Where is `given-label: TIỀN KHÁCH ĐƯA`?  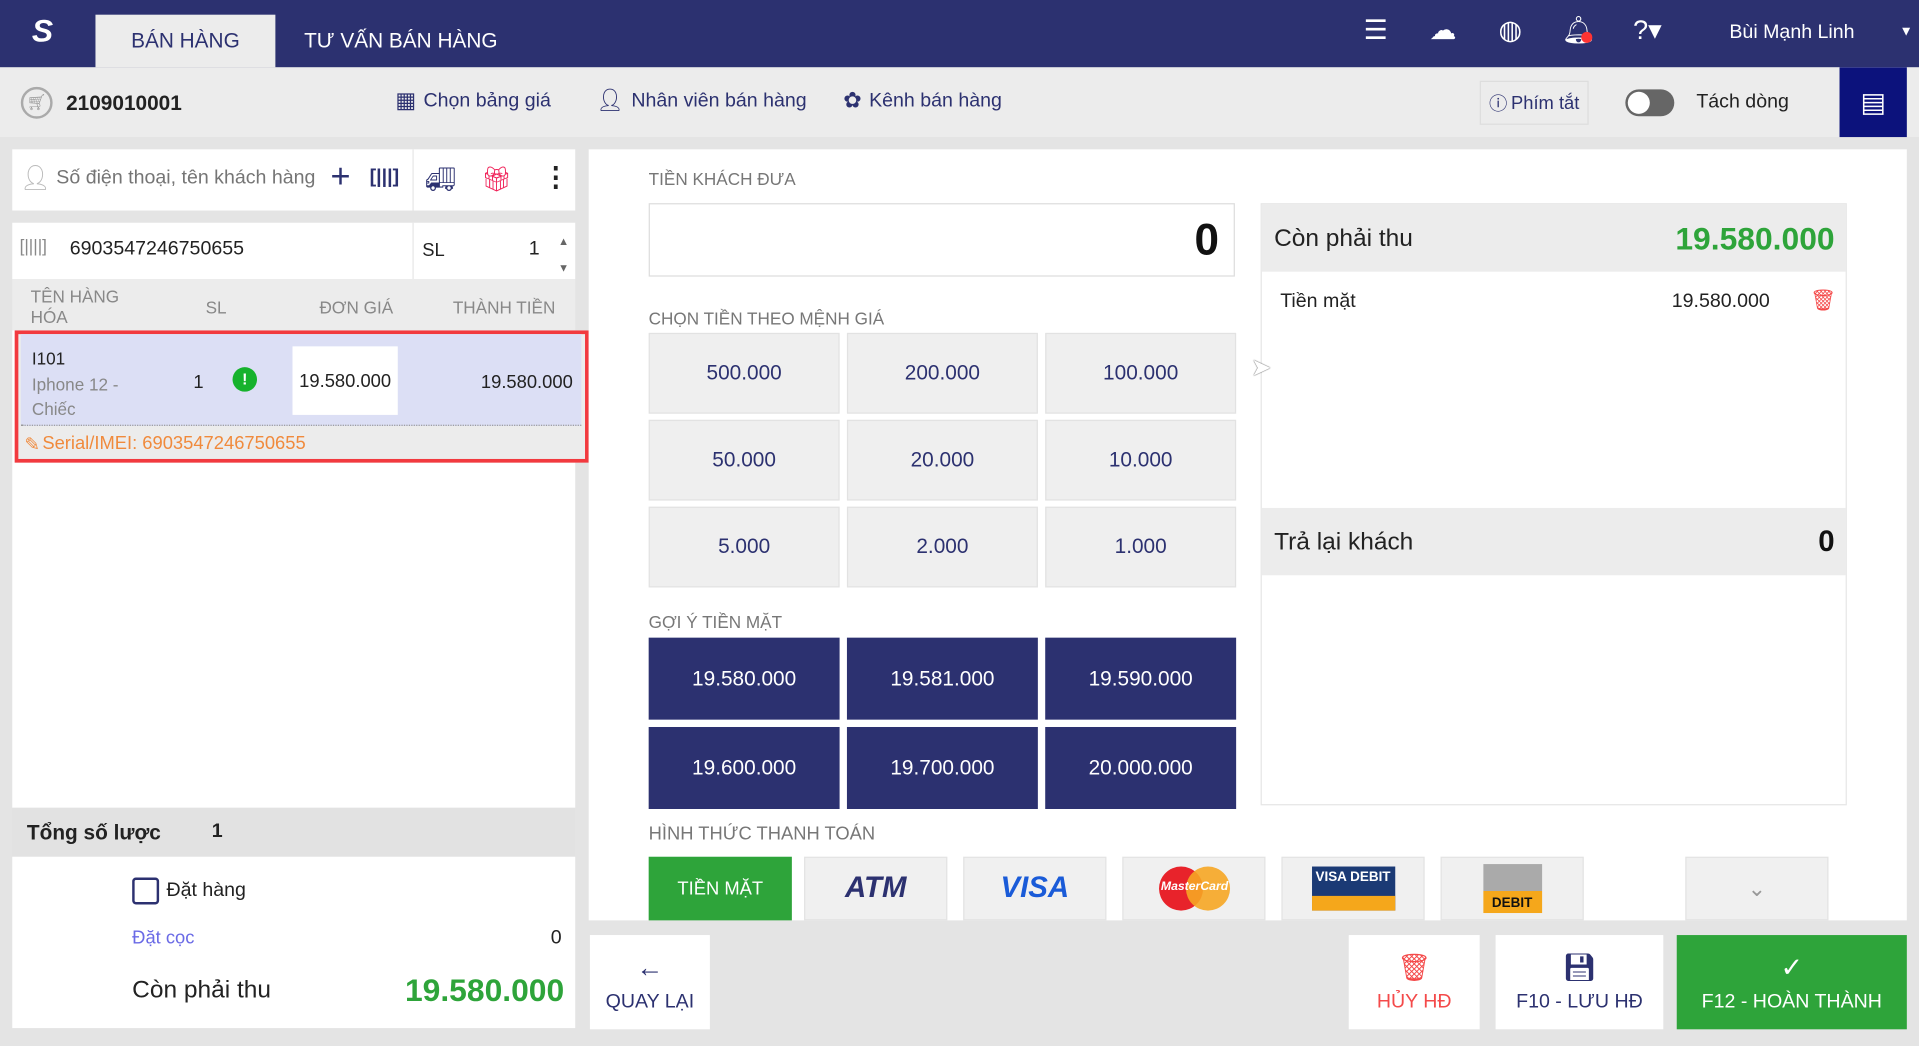
given-label: TIỀN KHÁCH ĐƯA is located at coordinates (722, 178).